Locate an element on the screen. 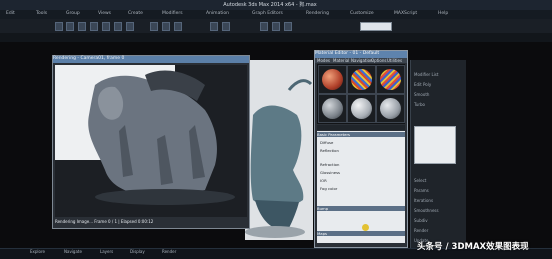 The height and width of the screenshot is (259, 552). menu-help: Help is located at coordinates (443, 14).